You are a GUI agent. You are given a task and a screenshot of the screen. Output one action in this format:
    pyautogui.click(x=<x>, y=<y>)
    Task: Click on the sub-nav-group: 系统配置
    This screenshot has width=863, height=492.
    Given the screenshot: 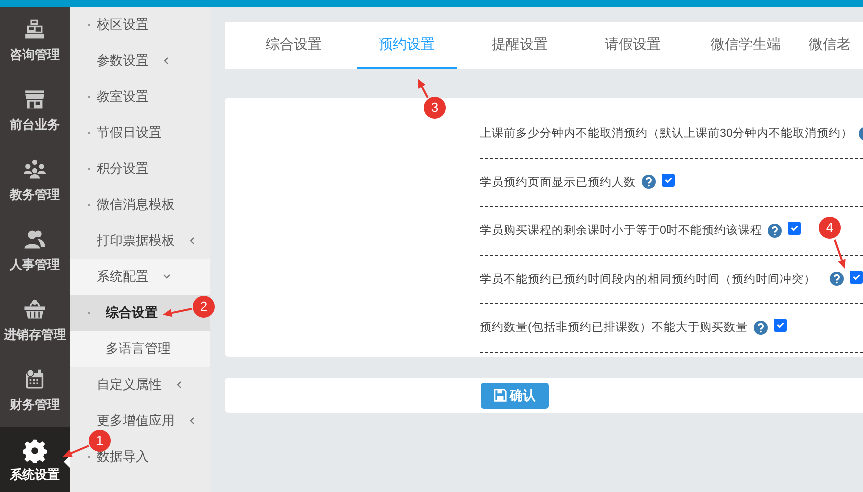 What is the action you would take?
    pyautogui.click(x=140, y=277)
    